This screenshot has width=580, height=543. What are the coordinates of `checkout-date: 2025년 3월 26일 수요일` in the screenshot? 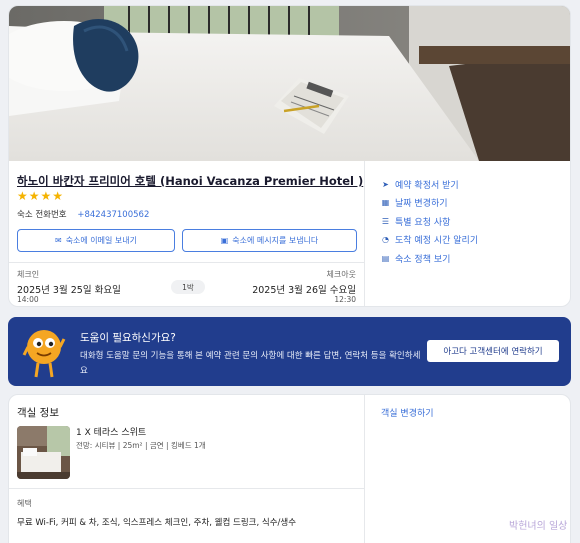 It's located at (304, 290).